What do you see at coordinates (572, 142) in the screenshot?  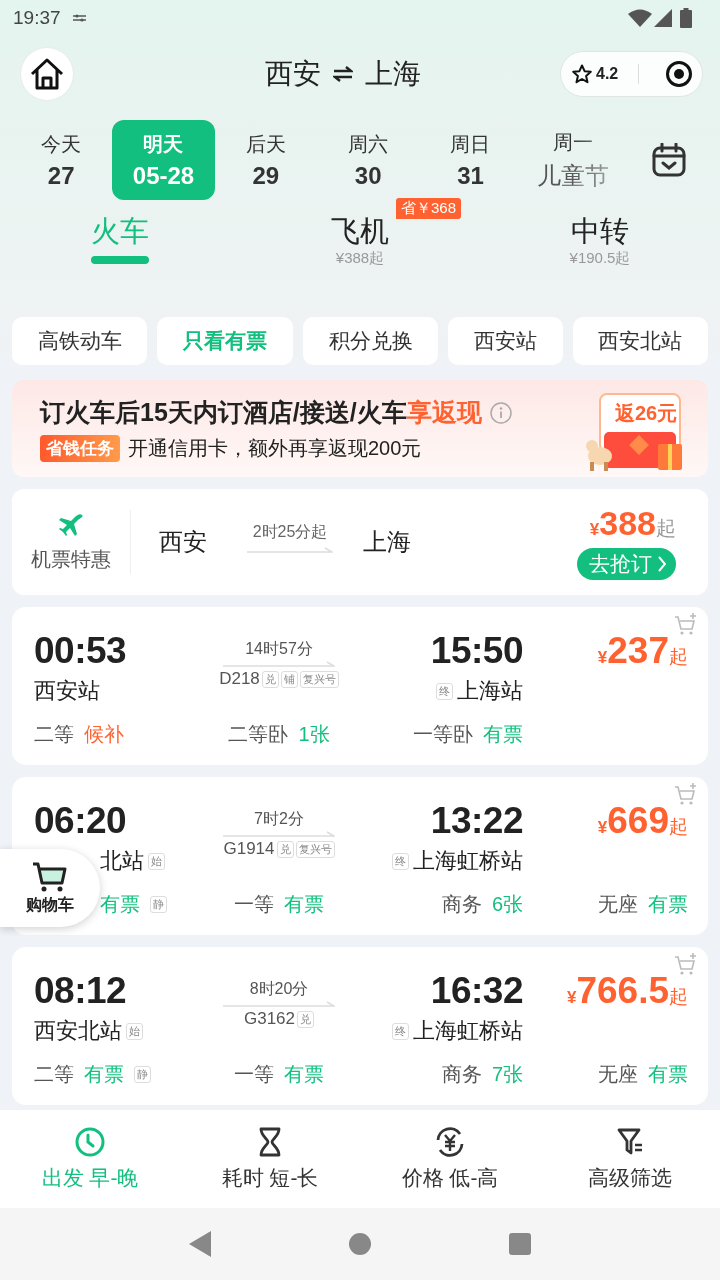 I see `weekday-label: 周一` at bounding box center [572, 142].